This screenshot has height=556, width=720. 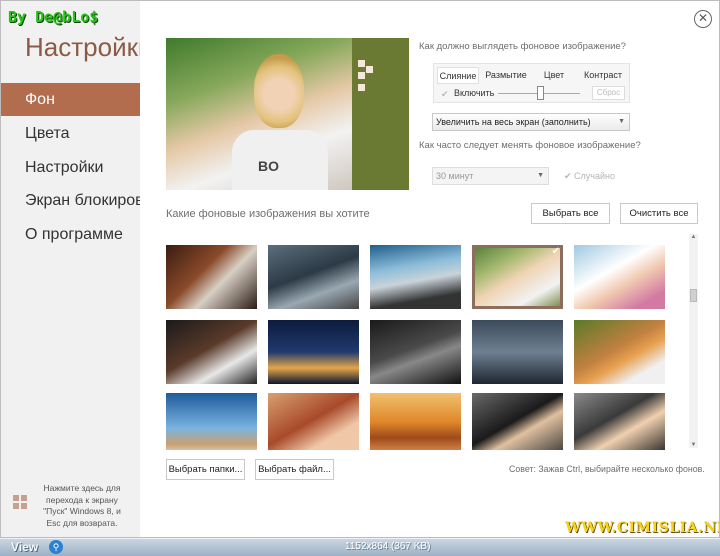 I want to click on sidebar-title: Настройки, so click(x=82, y=47).